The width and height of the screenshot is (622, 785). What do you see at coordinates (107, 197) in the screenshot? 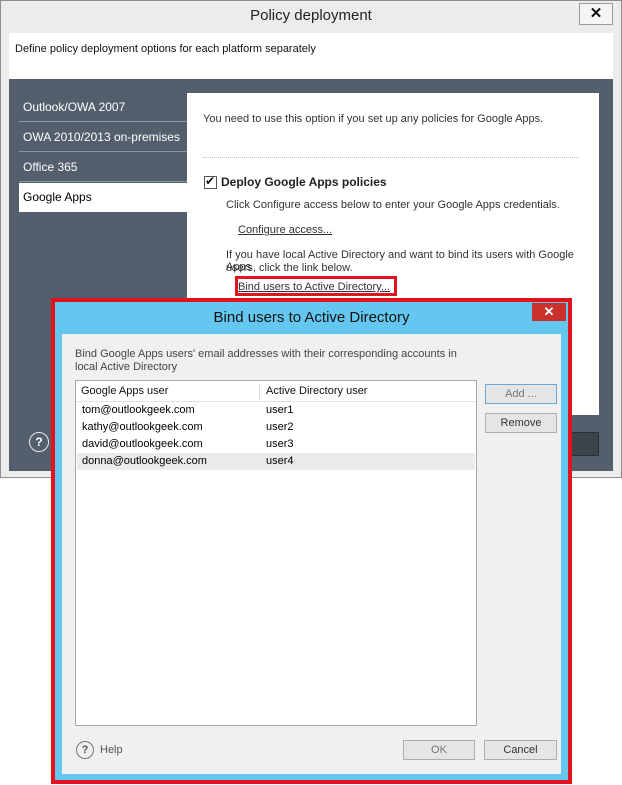
I see `nav-item-google-apps: Google Apps` at bounding box center [107, 197].